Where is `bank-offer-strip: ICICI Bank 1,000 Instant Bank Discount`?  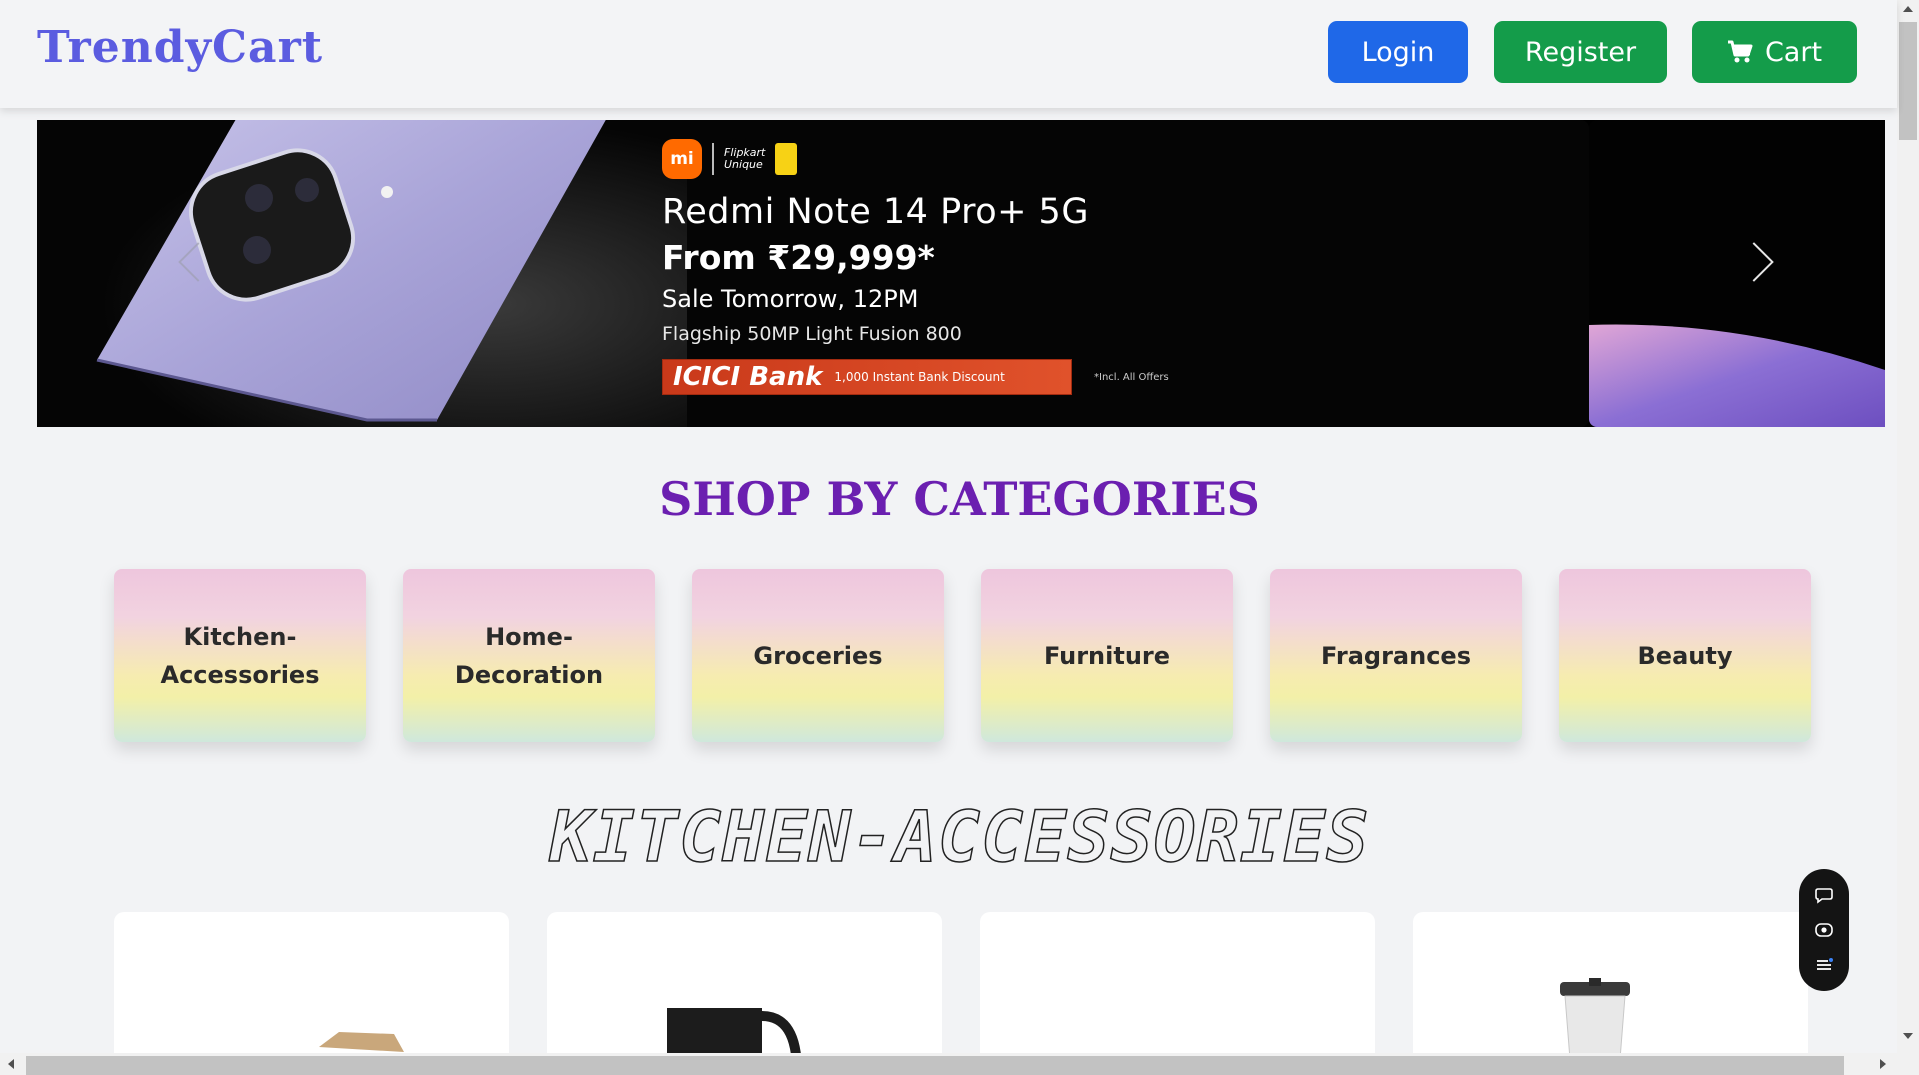
bank-offer-strip: ICICI Bank 1,000 Instant Bank Discount is located at coordinates (867, 377).